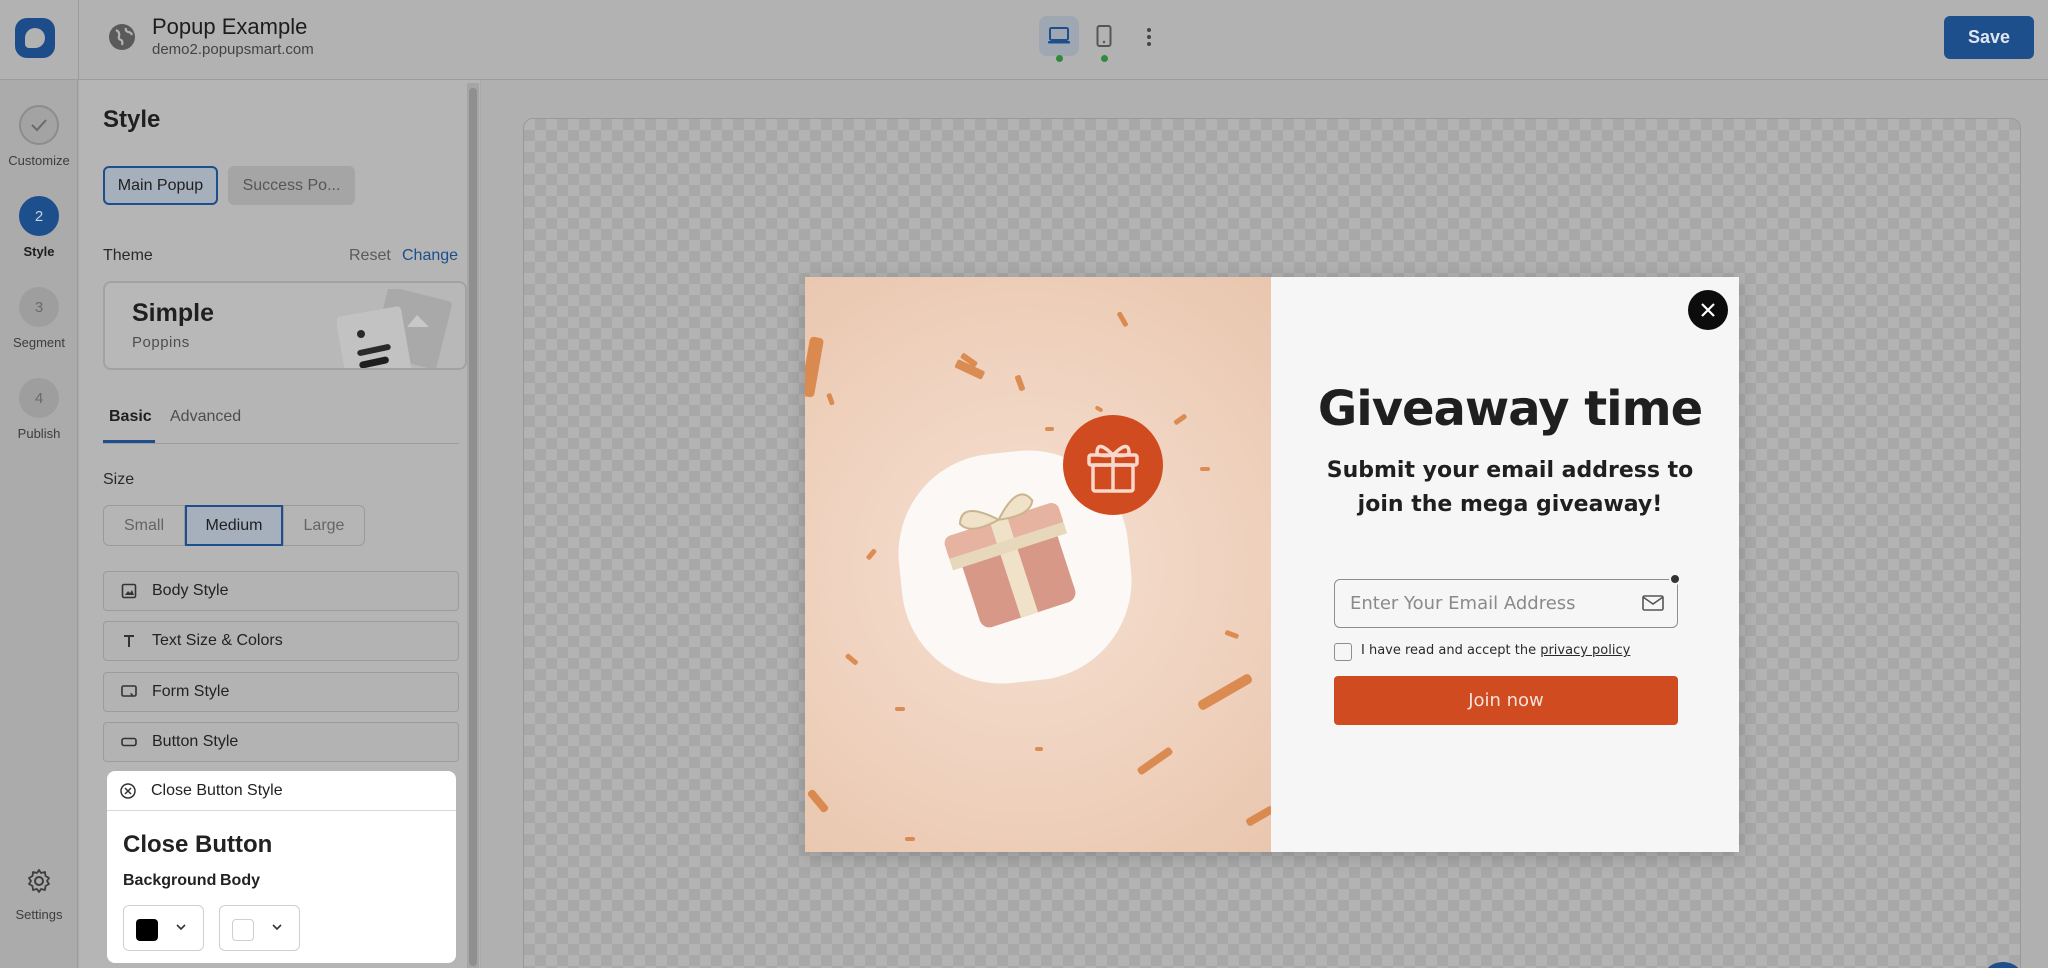 The height and width of the screenshot is (968, 2048). Describe the element at coordinates (1451, 650) in the screenshot. I see `consent-text: I have read and accept the` at that location.